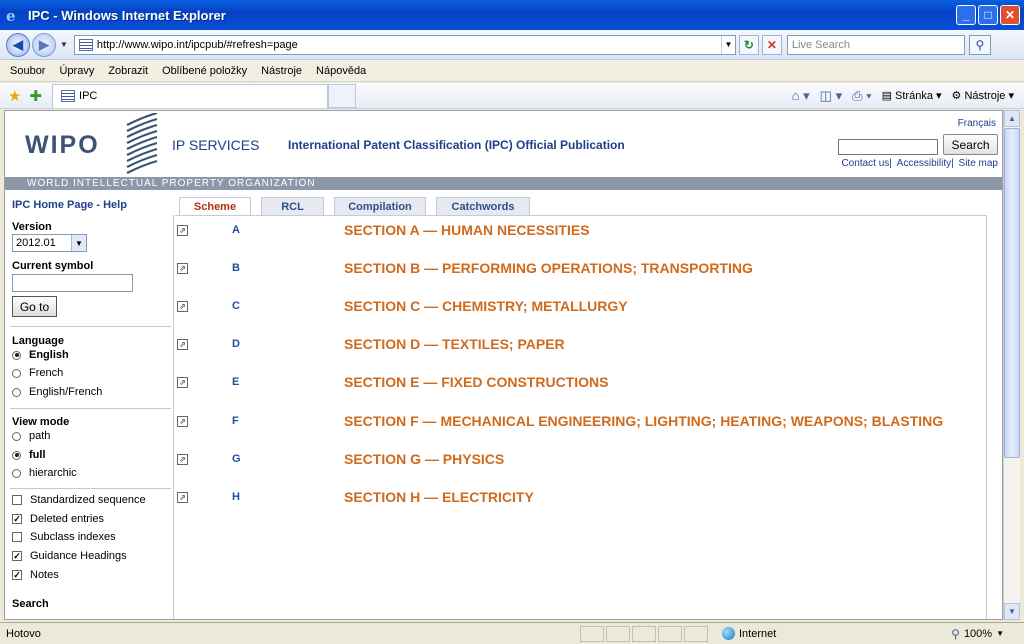 The height and width of the screenshot is (644, 1024). What do you see at coordinates (49, 243) in the screenshot?
I see `version-select: 2012.01 ▼` at bounding box center [49, 243].